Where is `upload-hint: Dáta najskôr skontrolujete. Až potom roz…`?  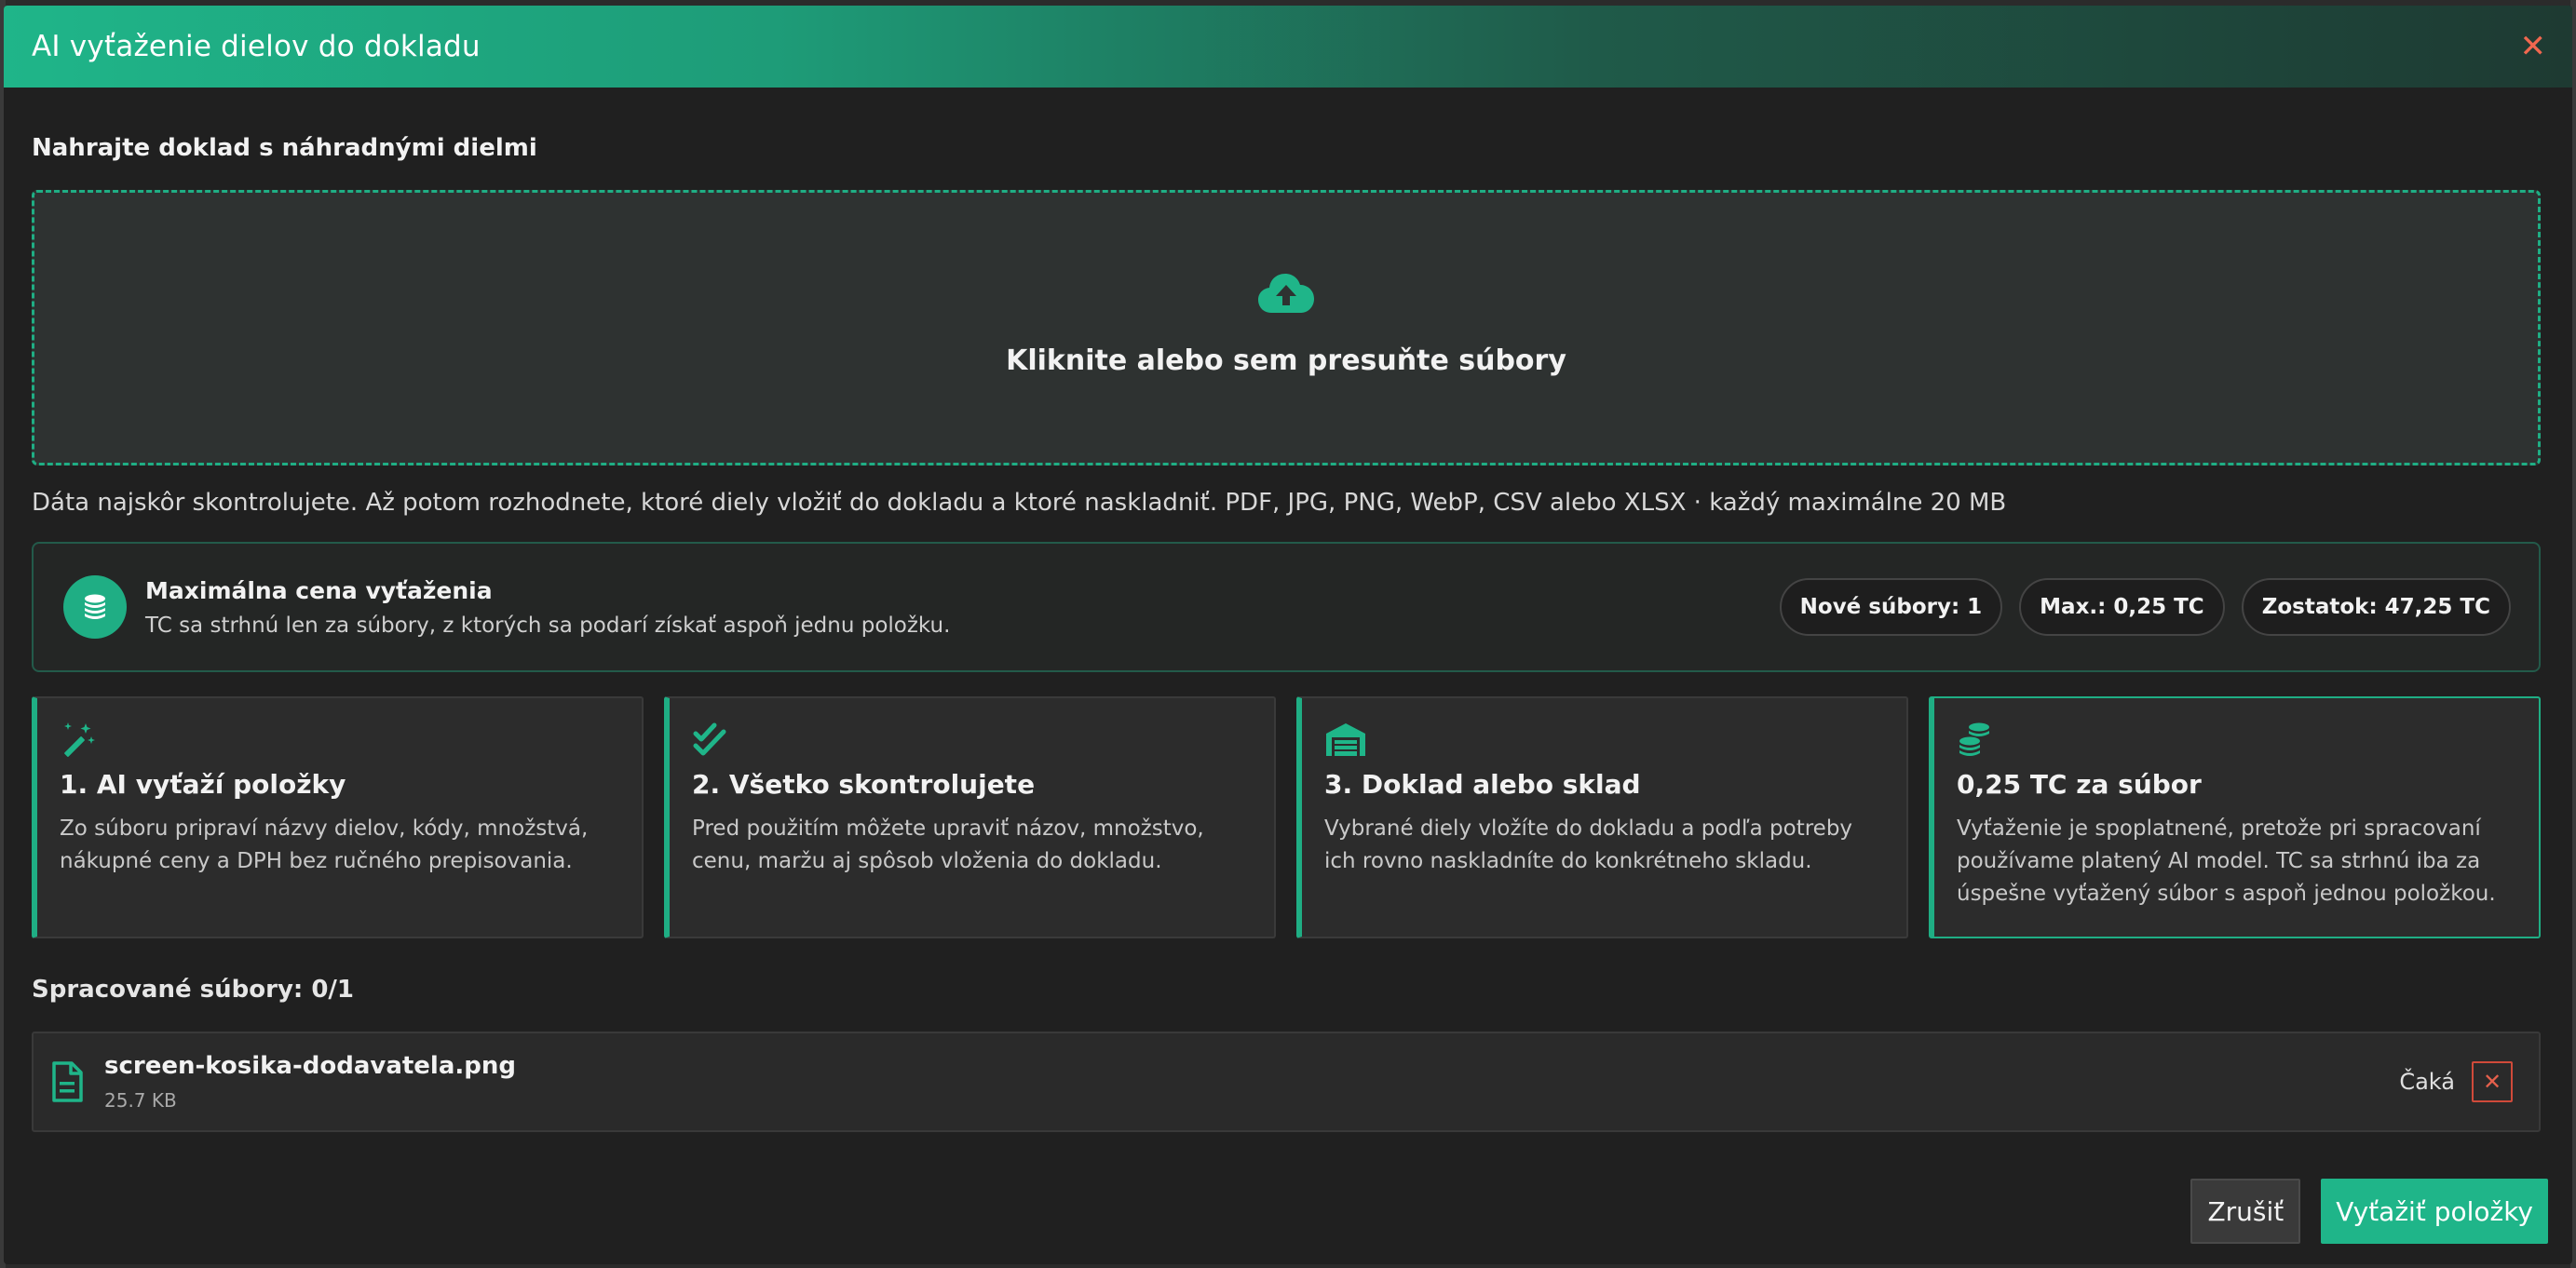
upload-hint: Dáta najskôr skontrolujete. Až potom roz… is located at coordinates (1019, 503).